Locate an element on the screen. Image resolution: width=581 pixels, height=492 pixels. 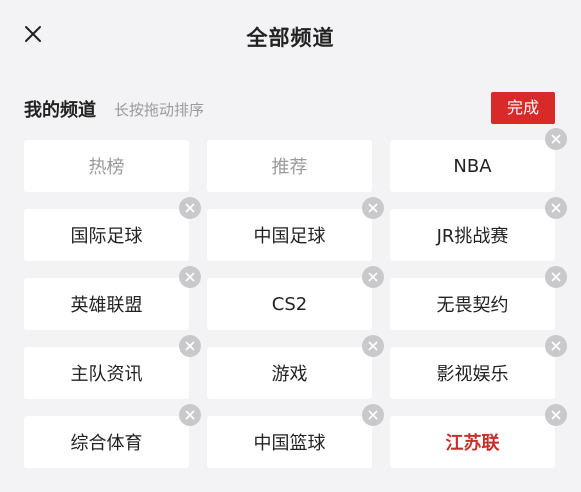
channel-label: 中国足球 is located at coordinates (289, 236).